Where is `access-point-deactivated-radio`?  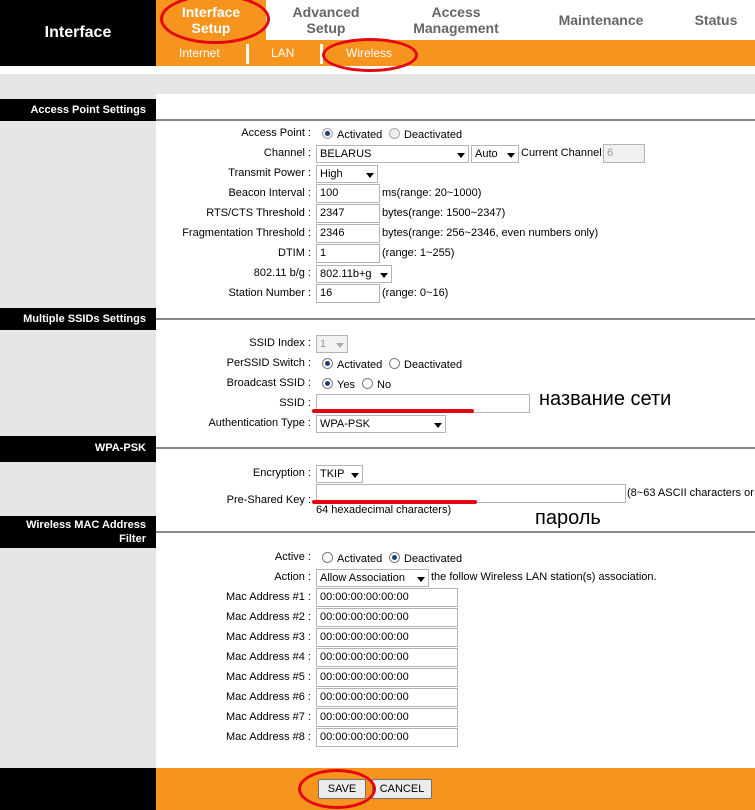 access-point-deactivated-radio is located at coordinates (394, 133).